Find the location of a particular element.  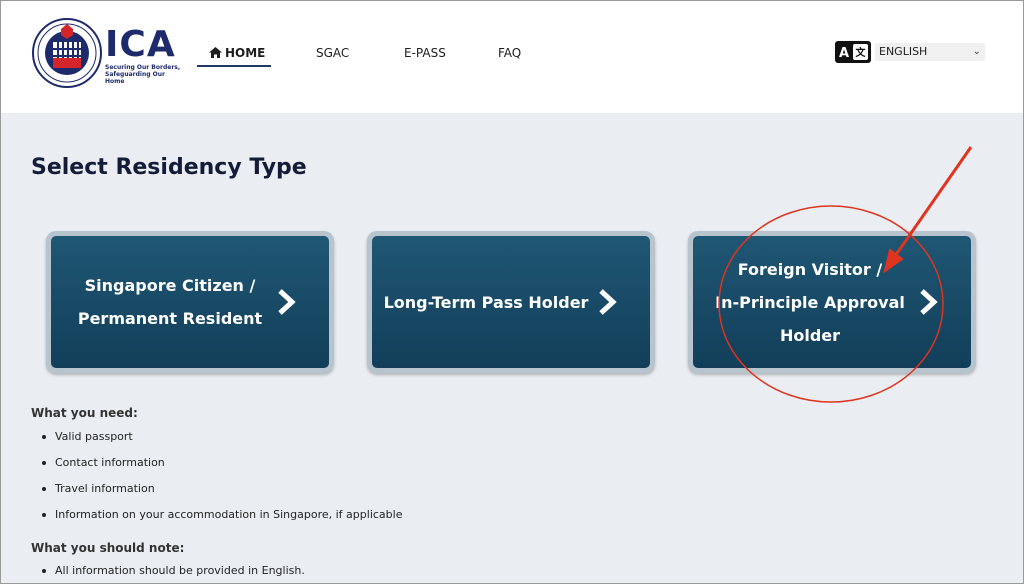

nav-home-label: HOME is located at coordinates (245, 53).